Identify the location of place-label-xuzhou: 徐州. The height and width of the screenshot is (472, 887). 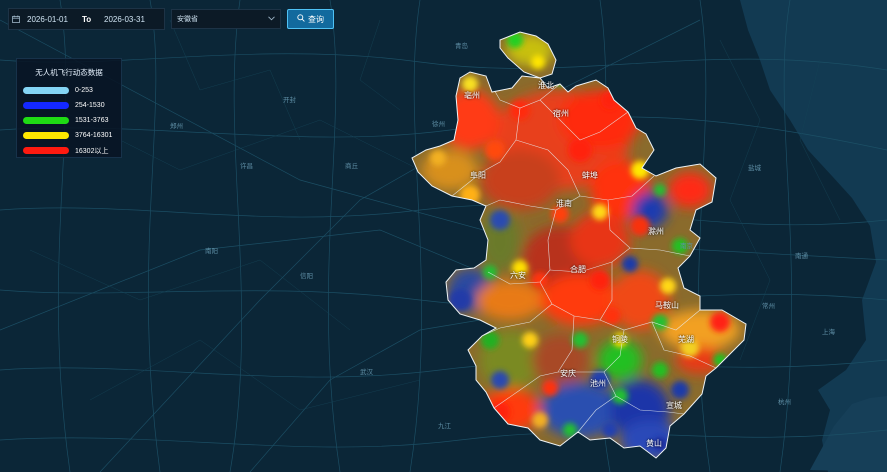
(438, 124).